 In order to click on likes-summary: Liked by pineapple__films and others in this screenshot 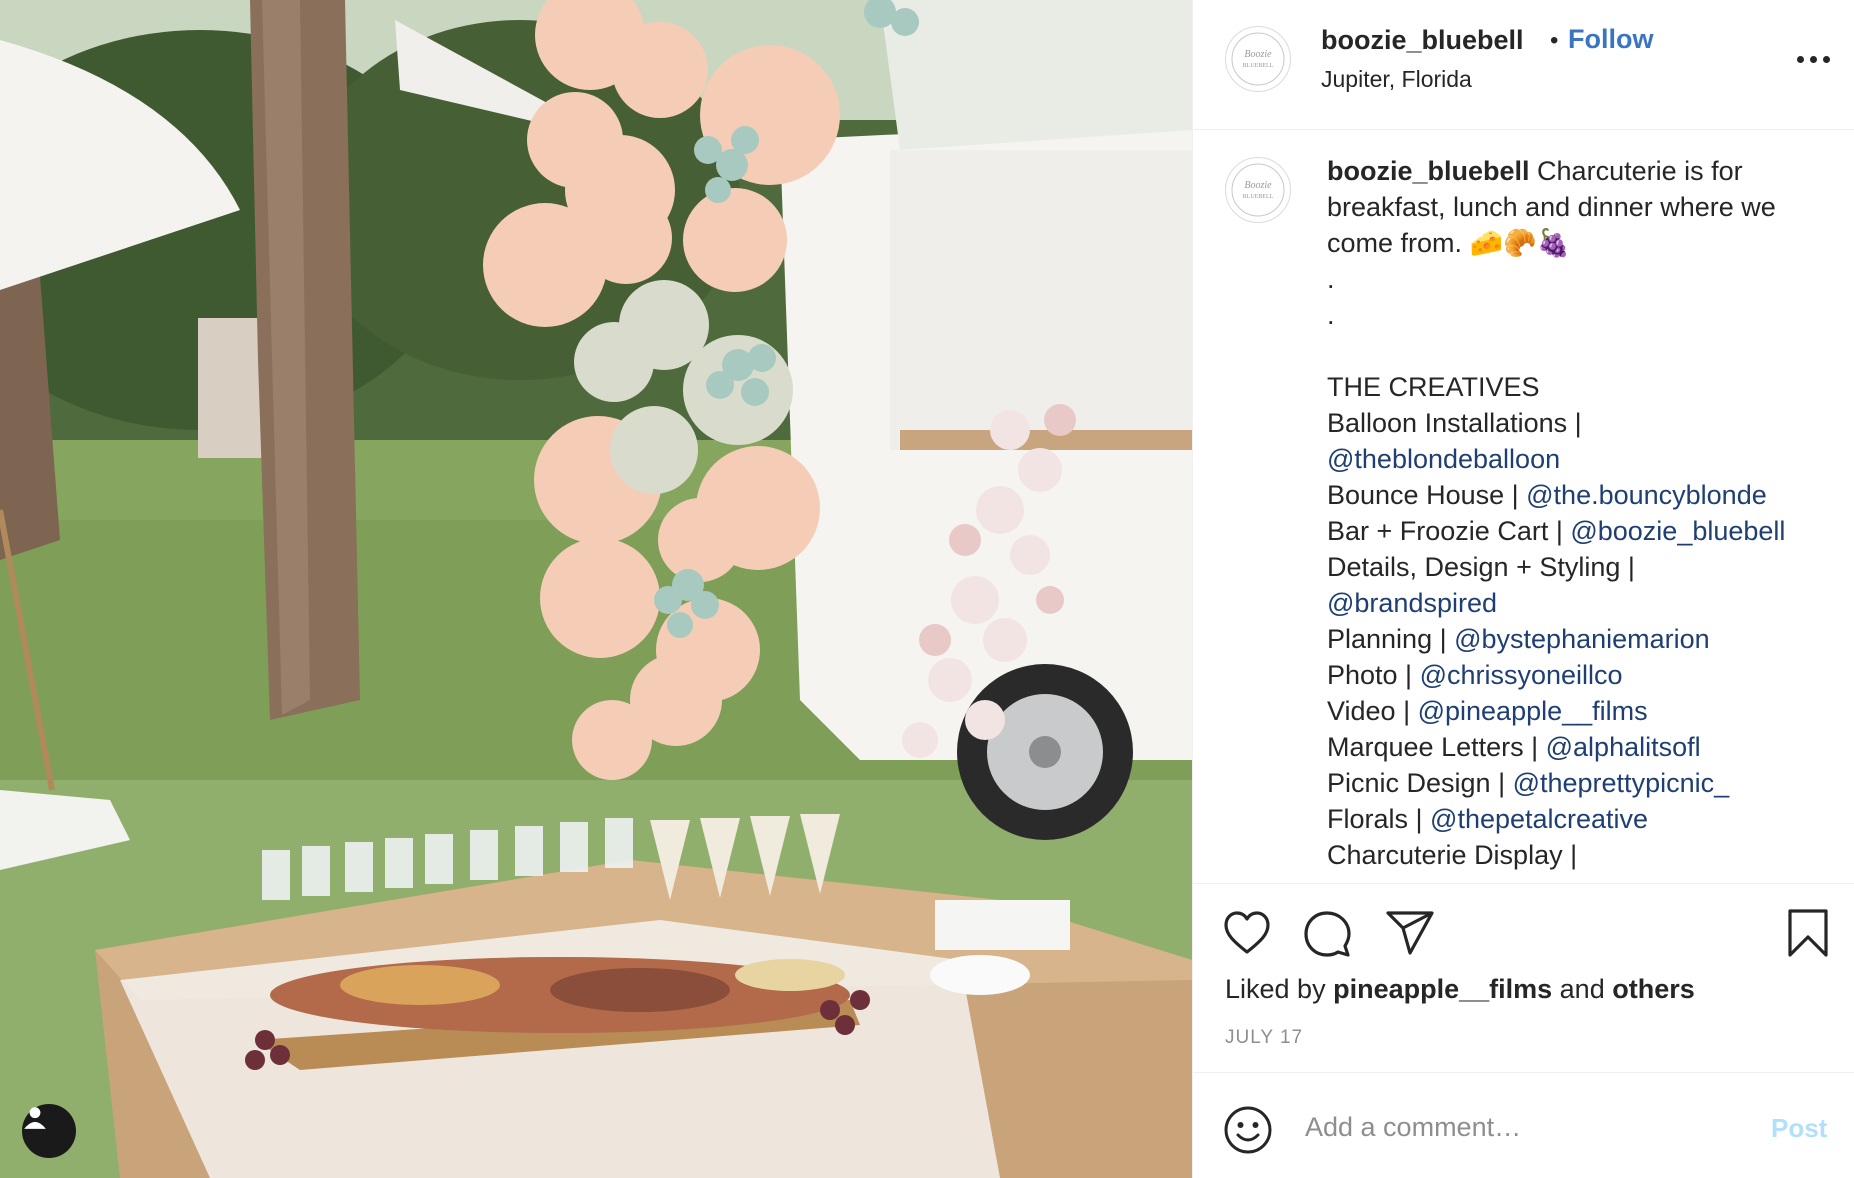, I will do `click(1460, 989)`.